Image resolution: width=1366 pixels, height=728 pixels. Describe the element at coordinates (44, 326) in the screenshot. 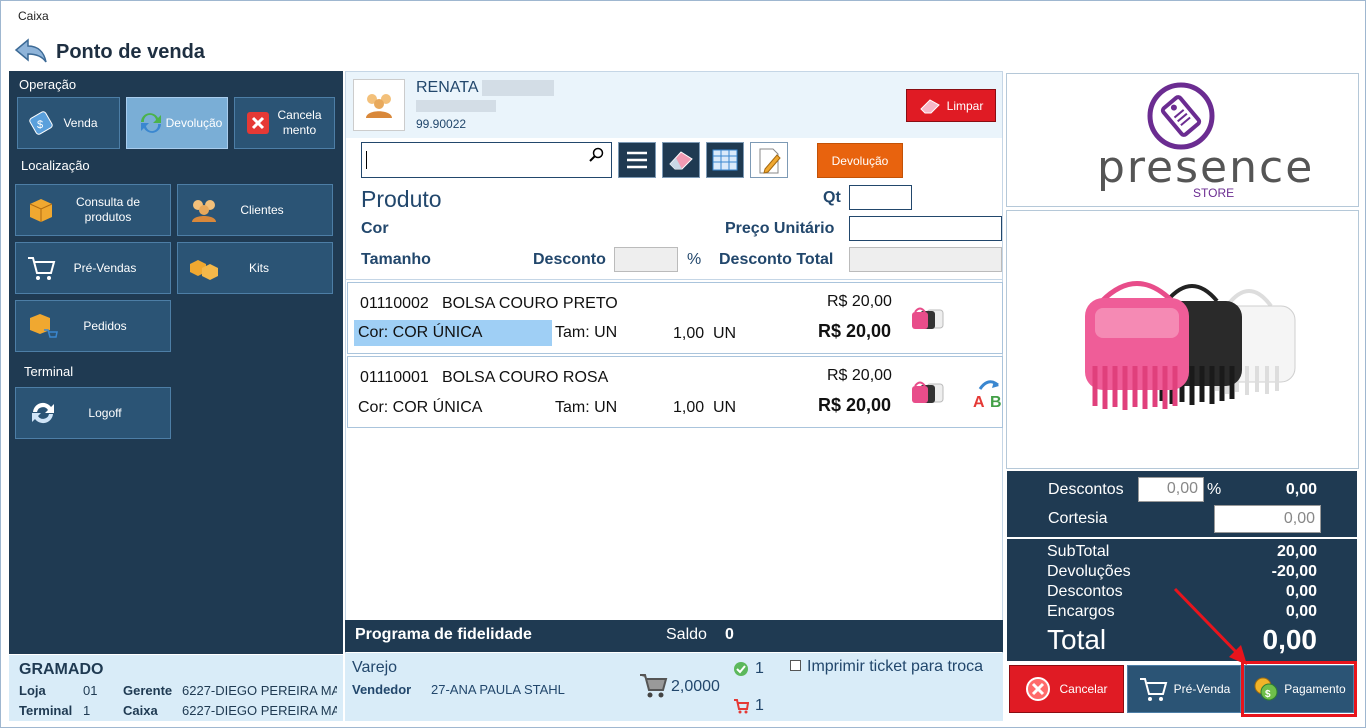

I see `box-cart-icon` at that location.